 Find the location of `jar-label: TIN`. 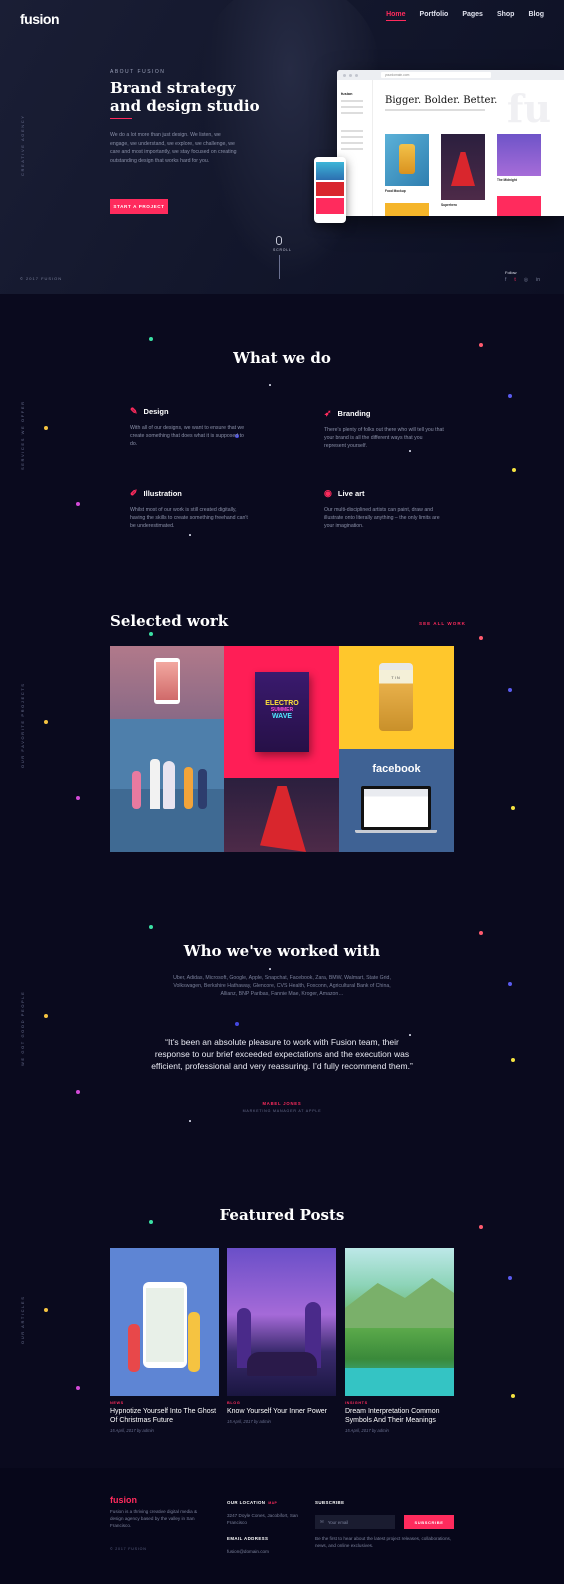

jar-label: TIN is located at coordinates (396, 677).